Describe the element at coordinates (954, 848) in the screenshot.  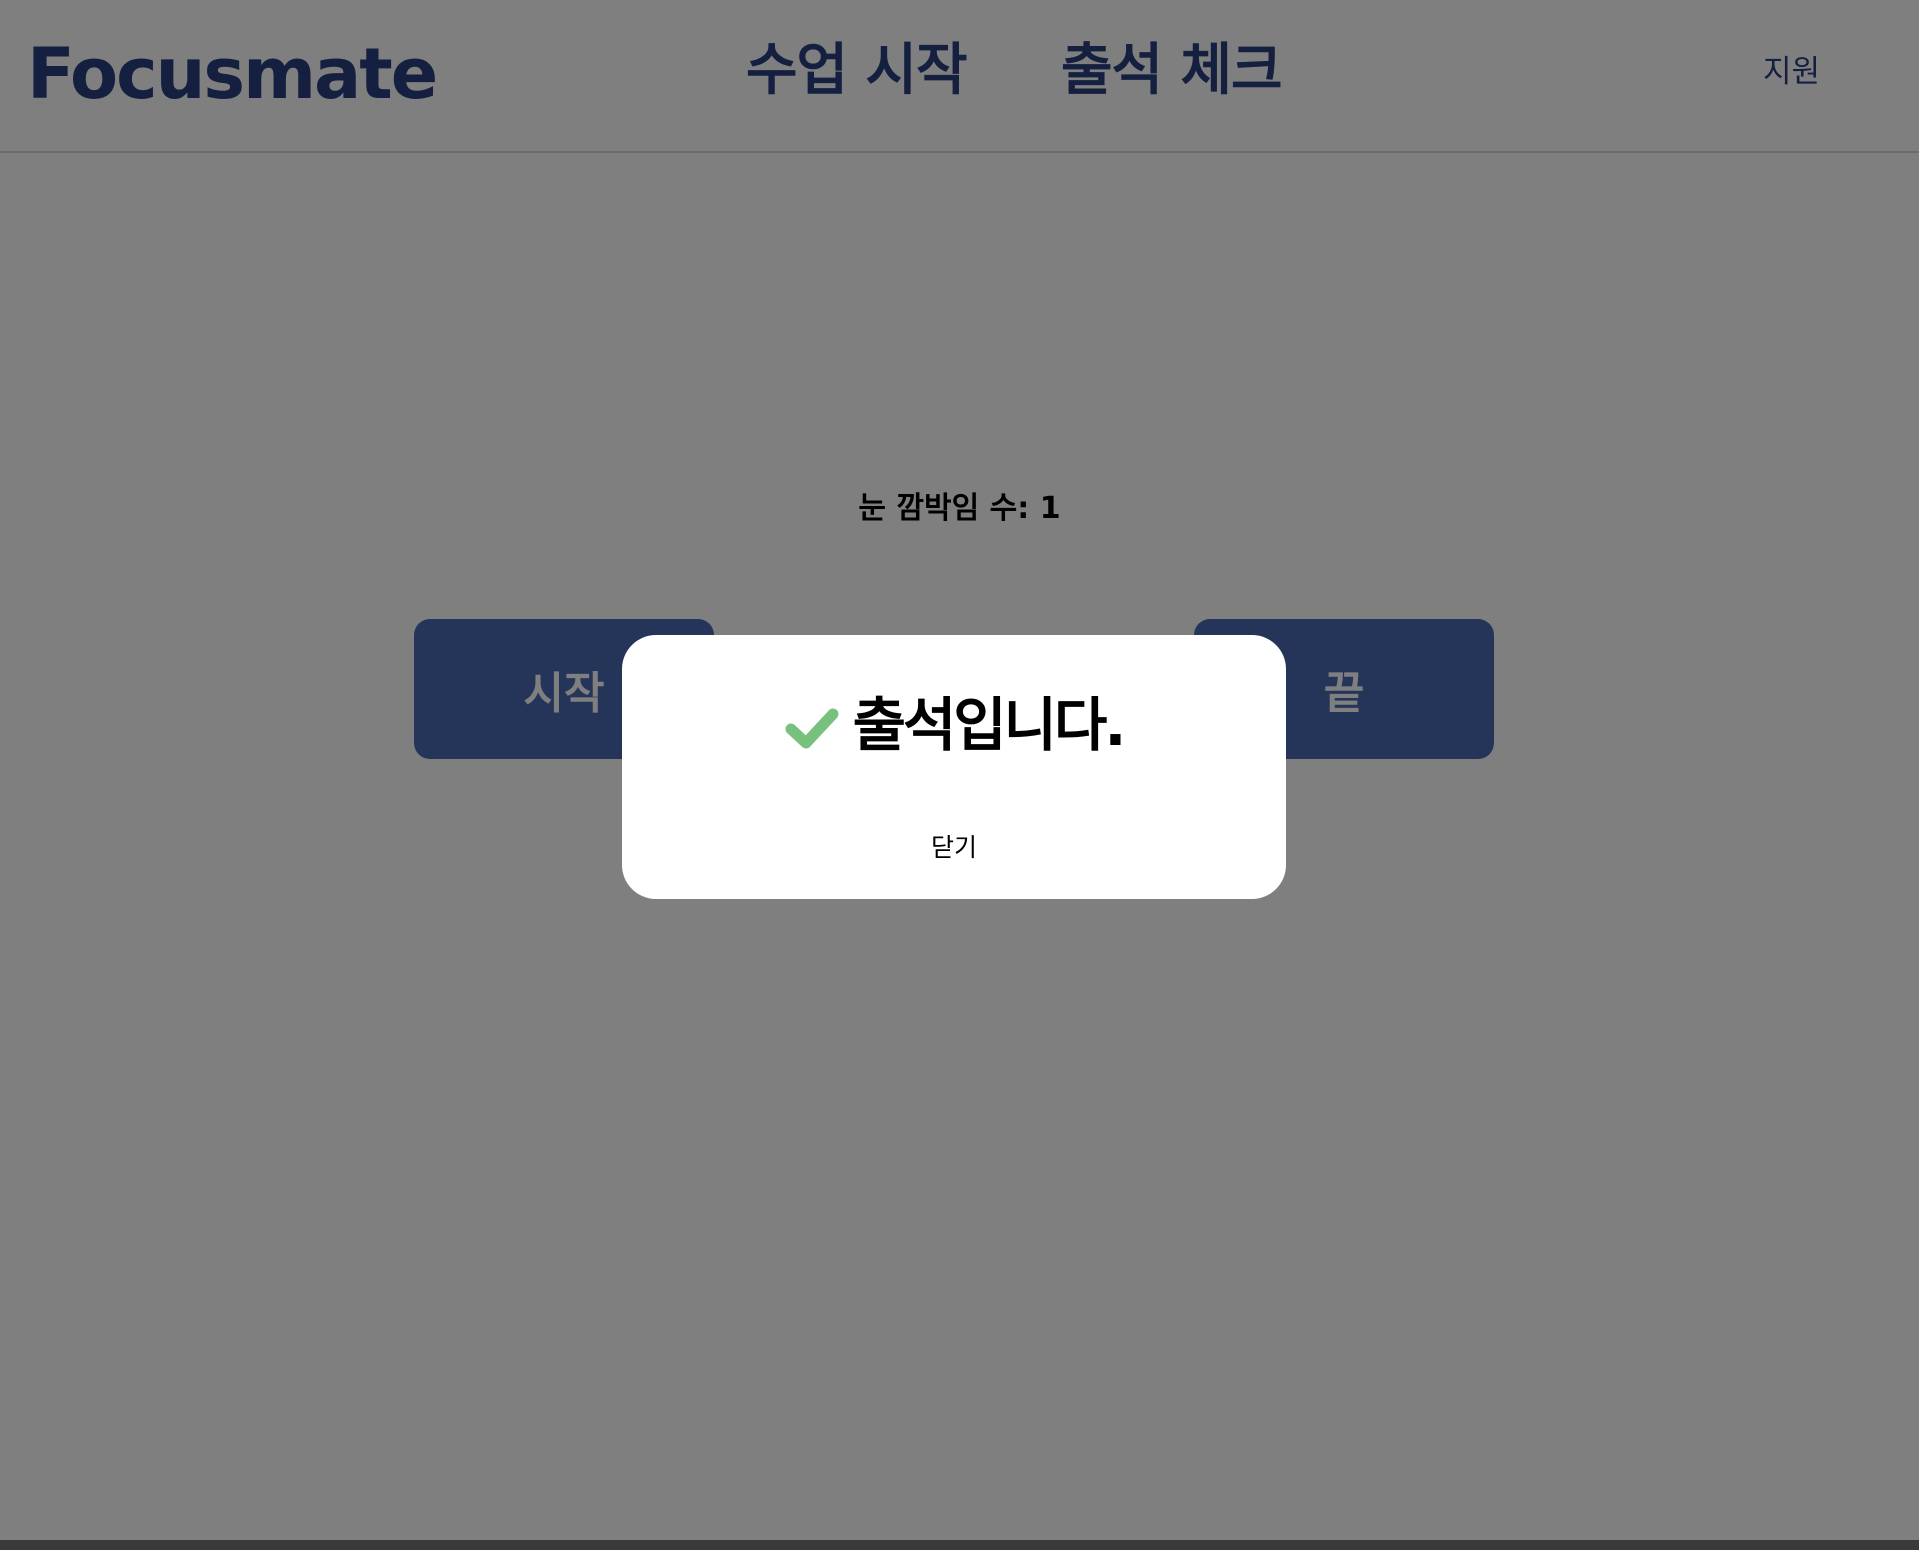
I see `close-button: 닫기` at that location.